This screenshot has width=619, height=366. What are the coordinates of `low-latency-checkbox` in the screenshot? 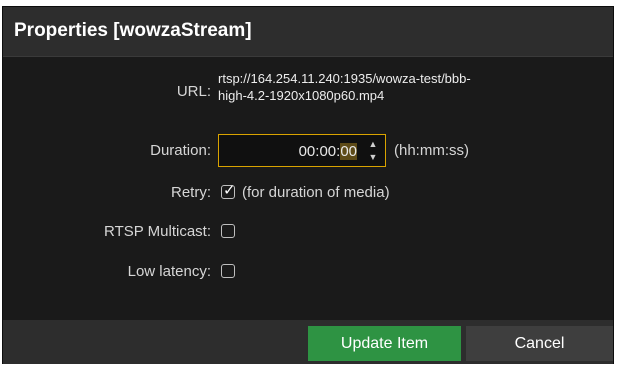 It's located at (228, 271).